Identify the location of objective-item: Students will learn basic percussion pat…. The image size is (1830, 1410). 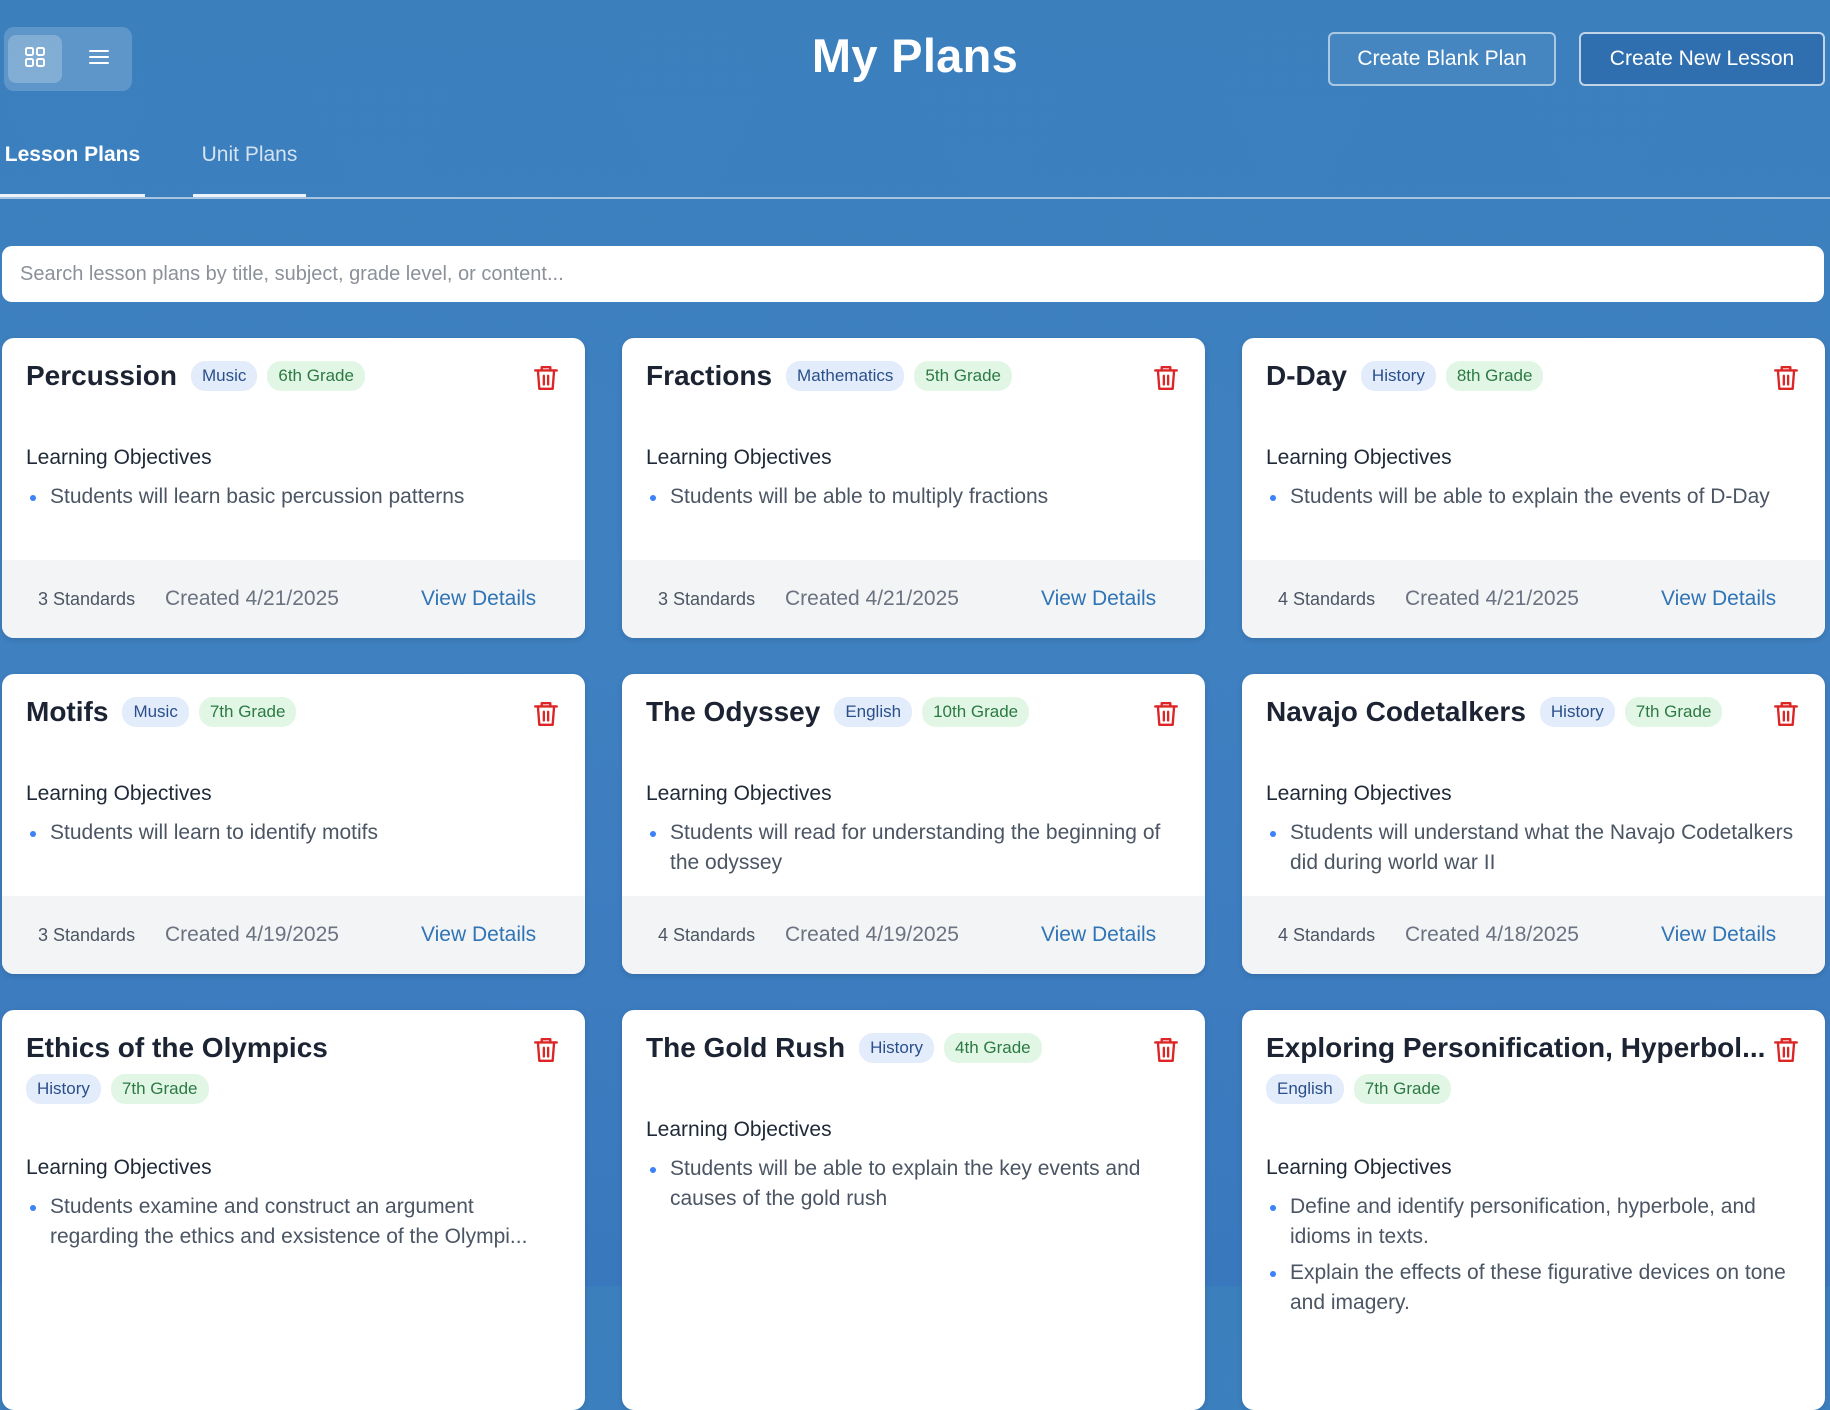
(295, 497).